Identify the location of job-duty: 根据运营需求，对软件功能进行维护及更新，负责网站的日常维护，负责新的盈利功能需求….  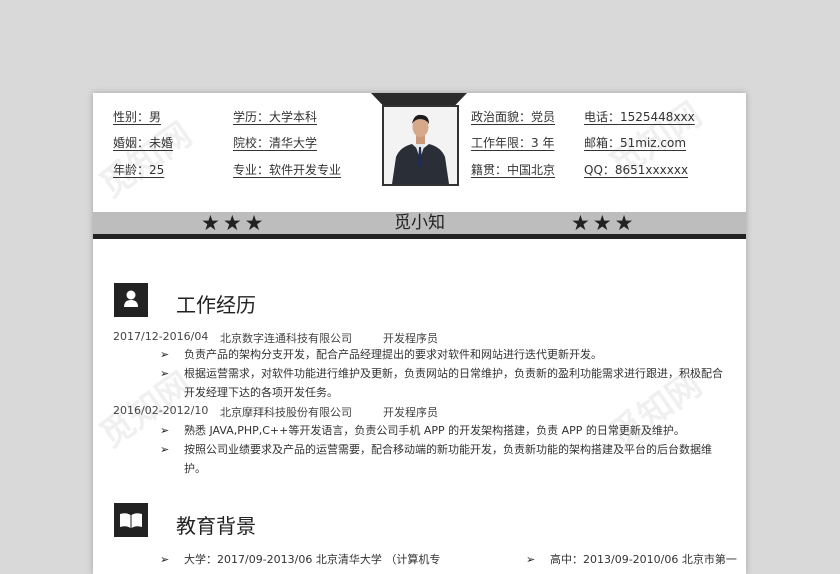
(456, 383).